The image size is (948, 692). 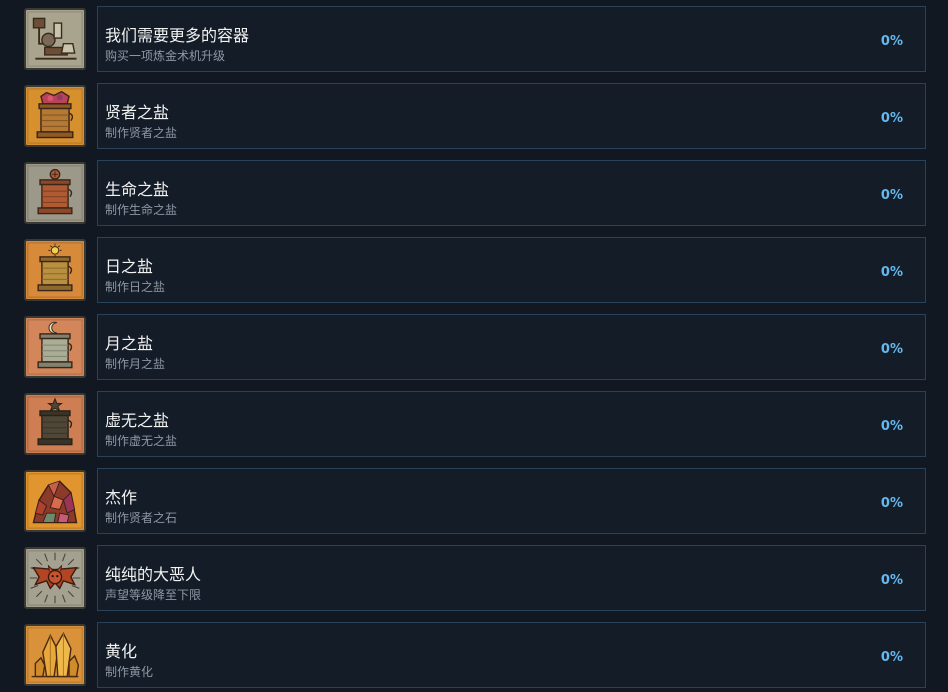 I want to click on sage-salt-jar-icon, so click(x=55, y=116).